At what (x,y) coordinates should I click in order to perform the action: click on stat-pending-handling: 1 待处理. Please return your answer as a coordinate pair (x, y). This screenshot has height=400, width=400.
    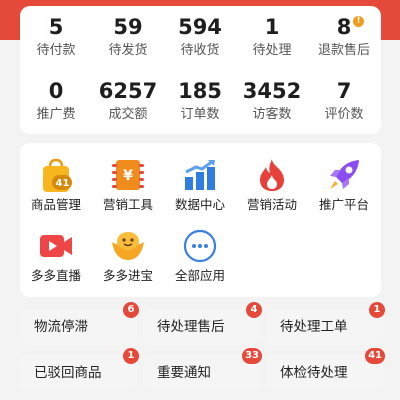
    Looking at the image, I should click on (272, 37).